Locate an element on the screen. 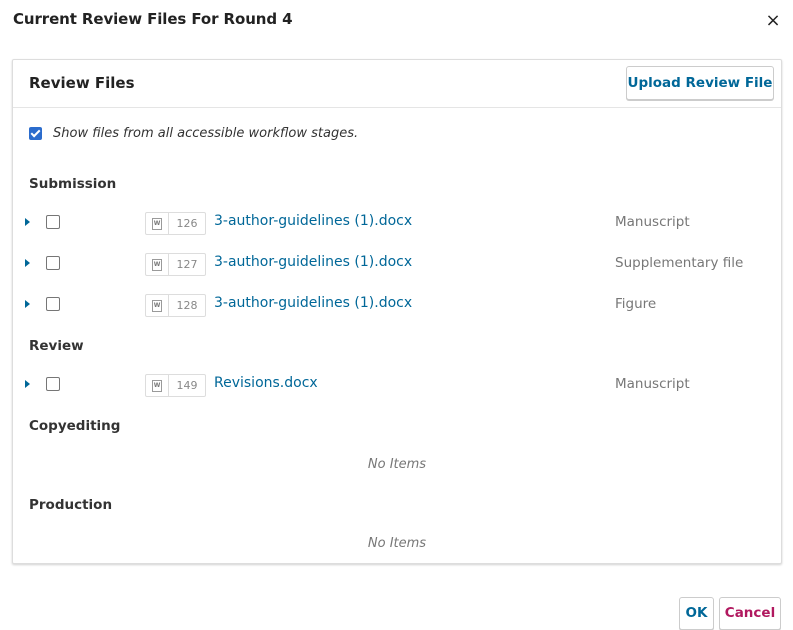 The image size is (793, 630). panel-title: Review Files is located at coordinates (82, 83).